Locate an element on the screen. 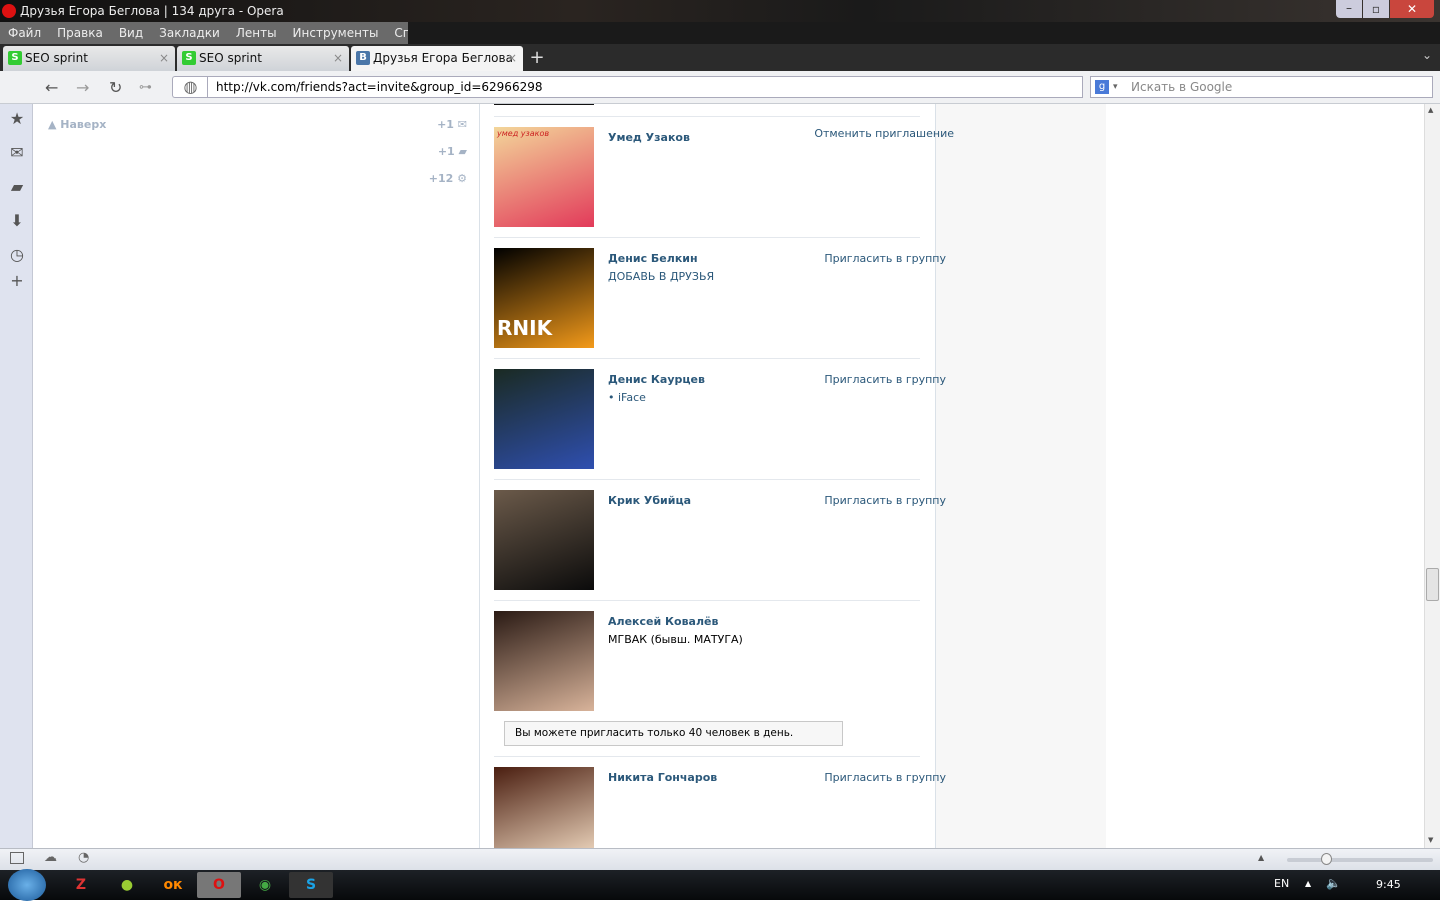 The image size is (1440, 901). maximize-button: ▫ is located at coordinates (1376, 9).